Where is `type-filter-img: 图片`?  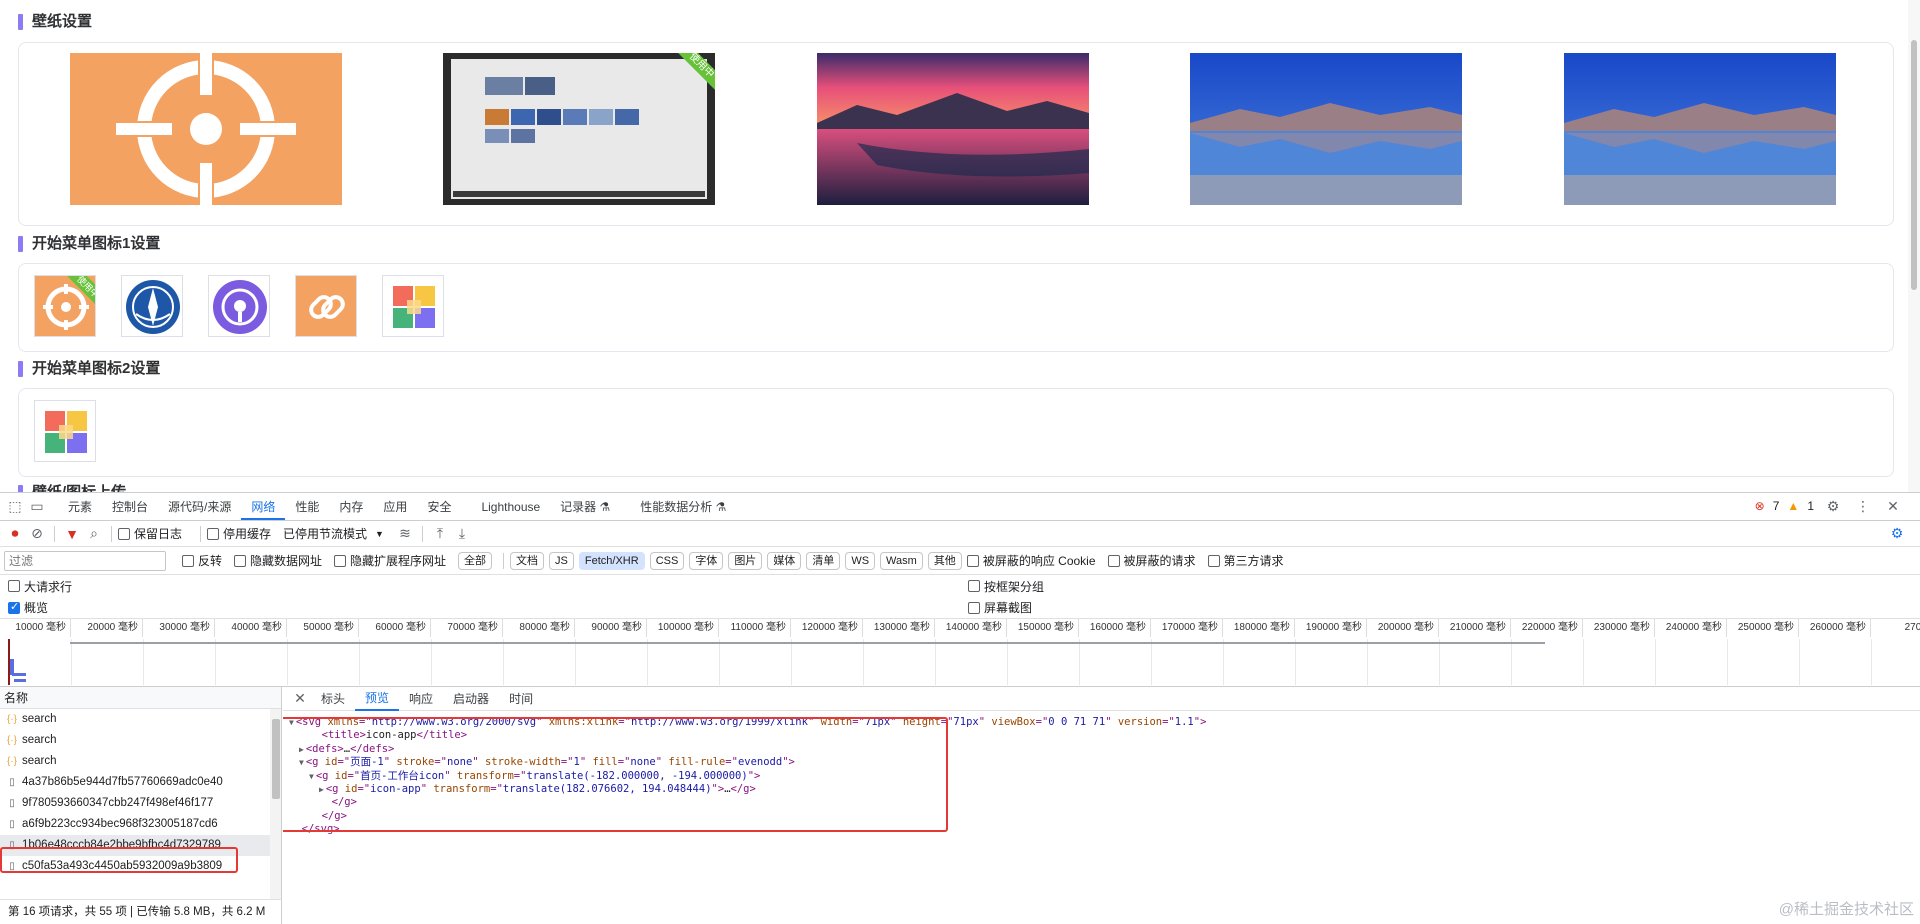
type-filter-img: 图片 is located at coordinates (745, 560).